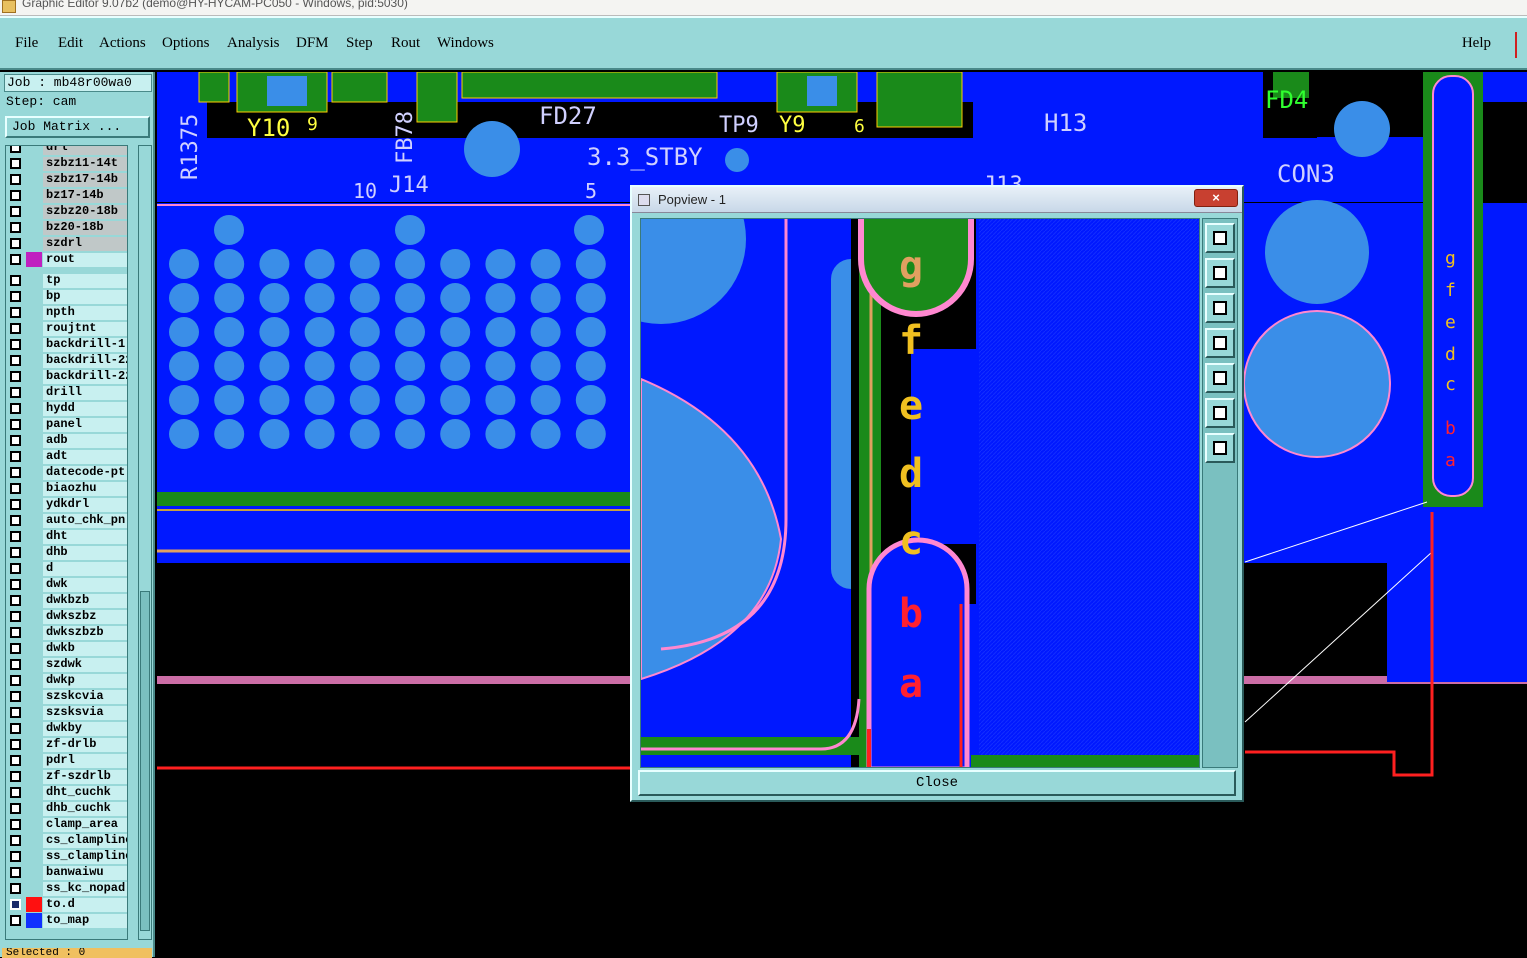  Describe the element at coordinates (312, 43) in the screenshot. I see `menu-dfm: DFM` at that location.